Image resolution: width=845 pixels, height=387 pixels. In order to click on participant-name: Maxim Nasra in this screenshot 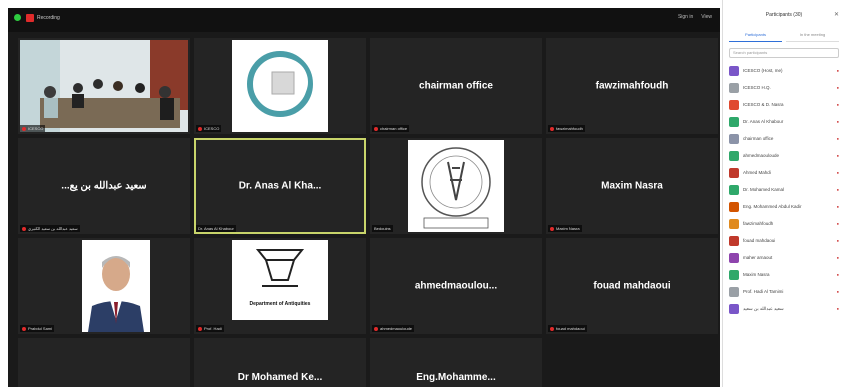, I will do `click(756, 274)`.